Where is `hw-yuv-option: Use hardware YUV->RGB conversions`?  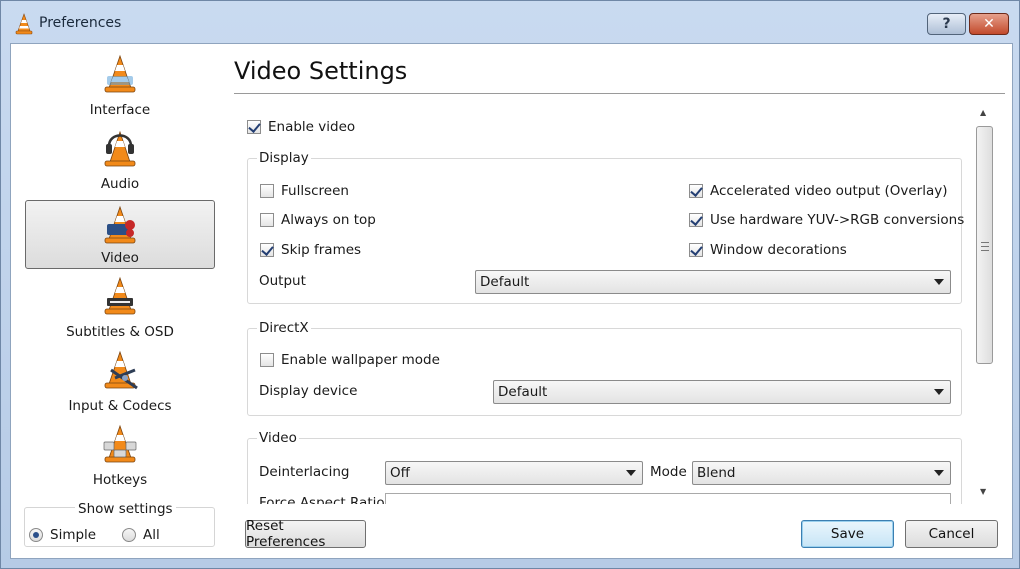
hw-yuv-option: Use hardware YUV->RGB conversions is located at coordinates (826, 220).